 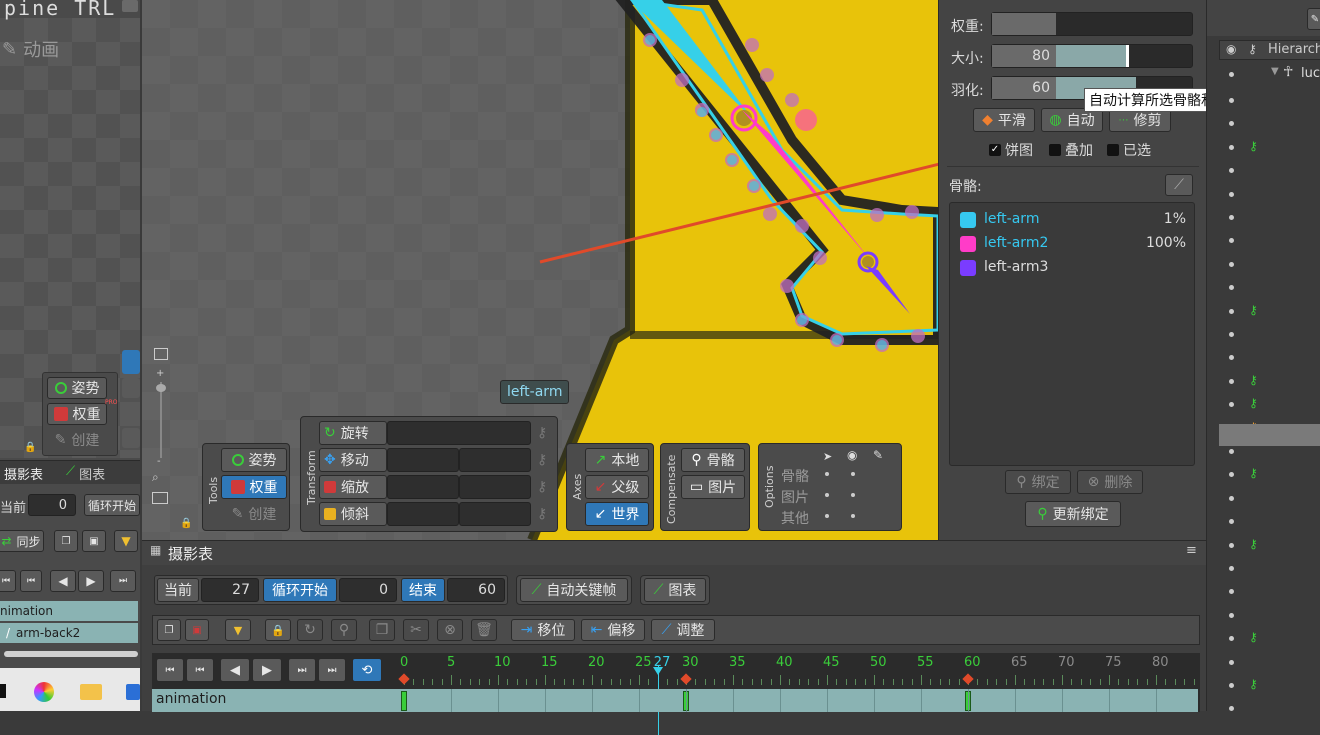 What do you see at coordinates (476, 590) in the screenshot?
I see `end-field: 60` at bounding box center [476, 590].